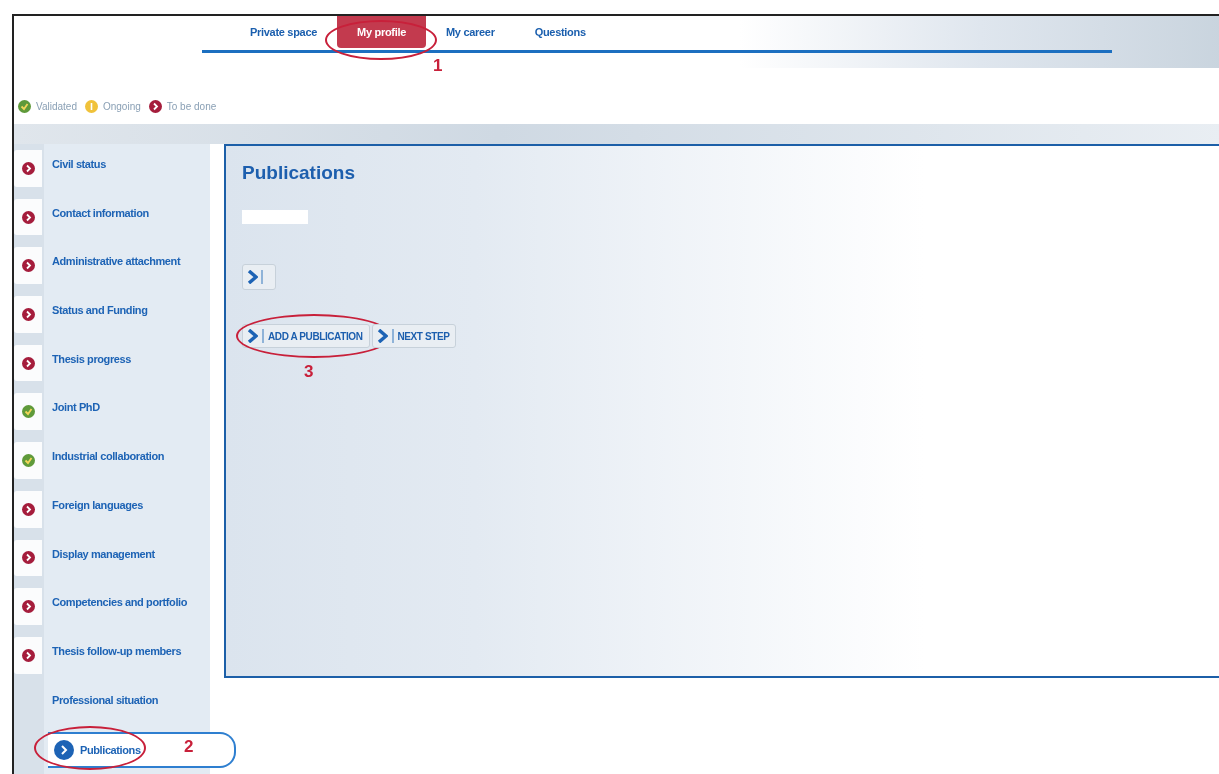  Describe the element at coordinates (191, 106) in the screenshot. I see `legend-label: To be done` at that location.